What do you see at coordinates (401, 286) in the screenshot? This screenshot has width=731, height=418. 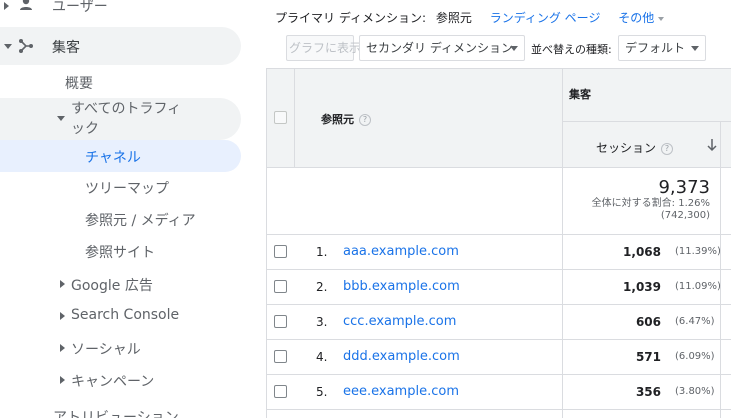 I see `source-link: bbb.example.com` at bounding box center [401, 286].